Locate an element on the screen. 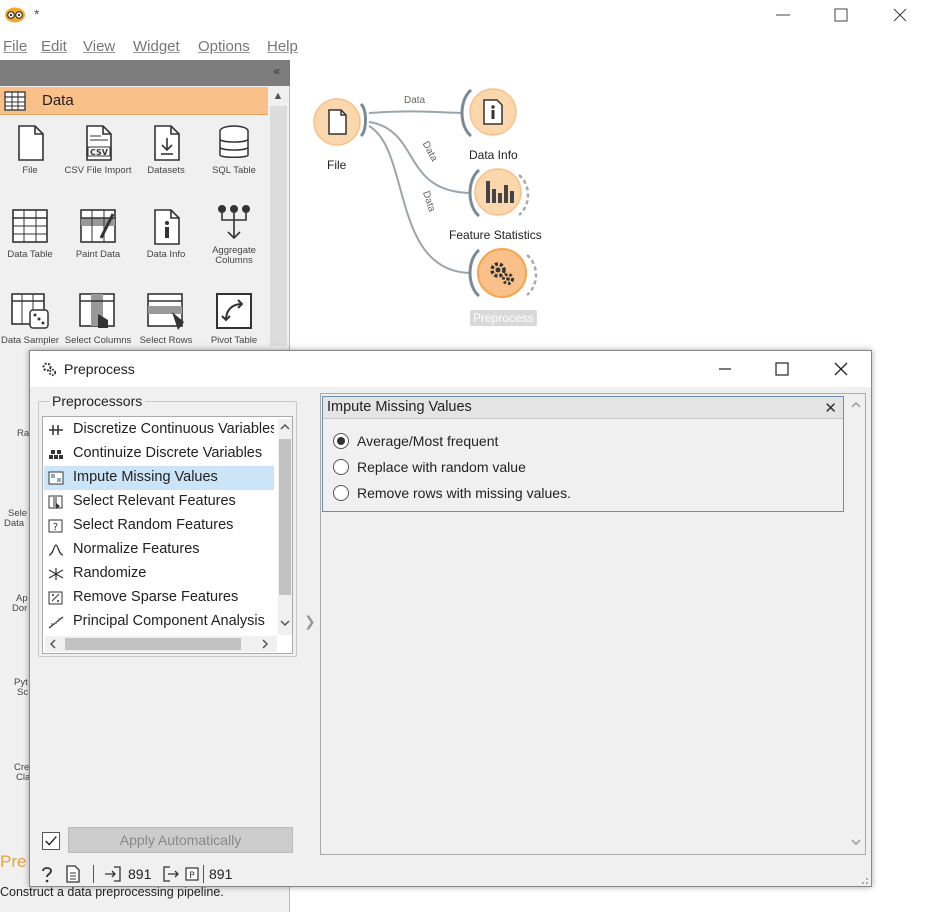 The image size is (930, 912). aggregate-icon is located at coordinates (234, 222).